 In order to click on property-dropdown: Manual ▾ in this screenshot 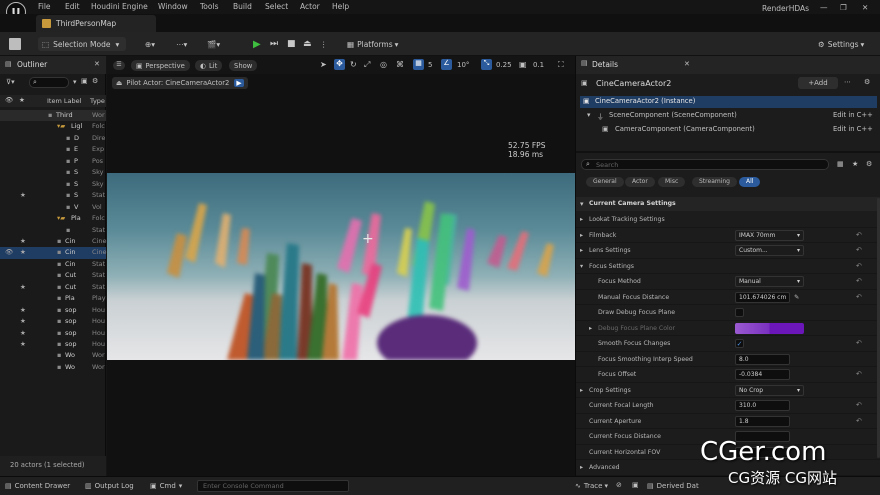, I will do `click(769, 281)`.